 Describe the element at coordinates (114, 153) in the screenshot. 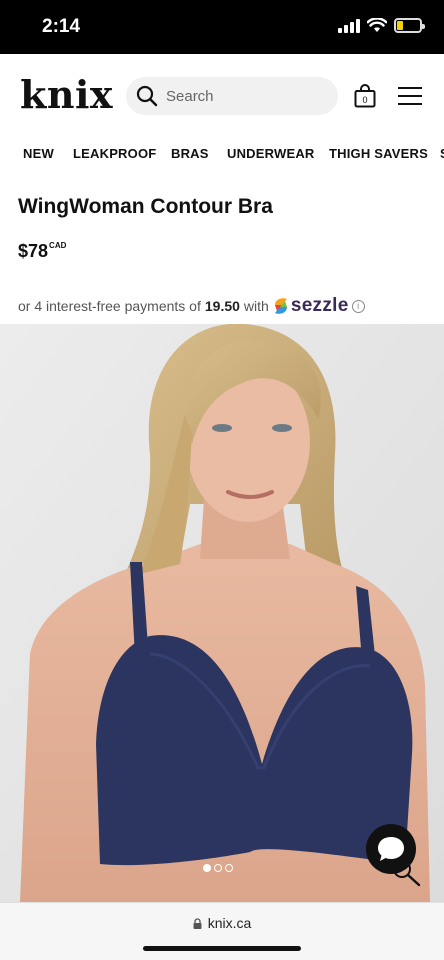

I see `nav-item-leakproof: LEAKPROOF` at that location.